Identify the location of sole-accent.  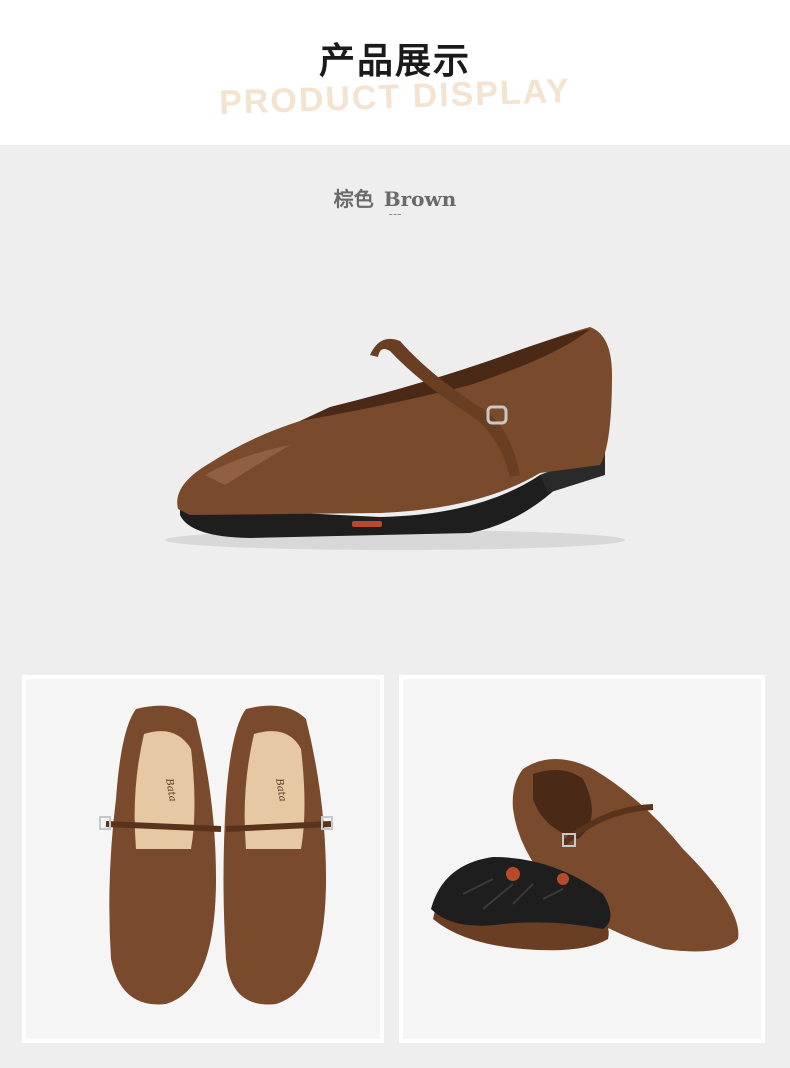
(367, 524).